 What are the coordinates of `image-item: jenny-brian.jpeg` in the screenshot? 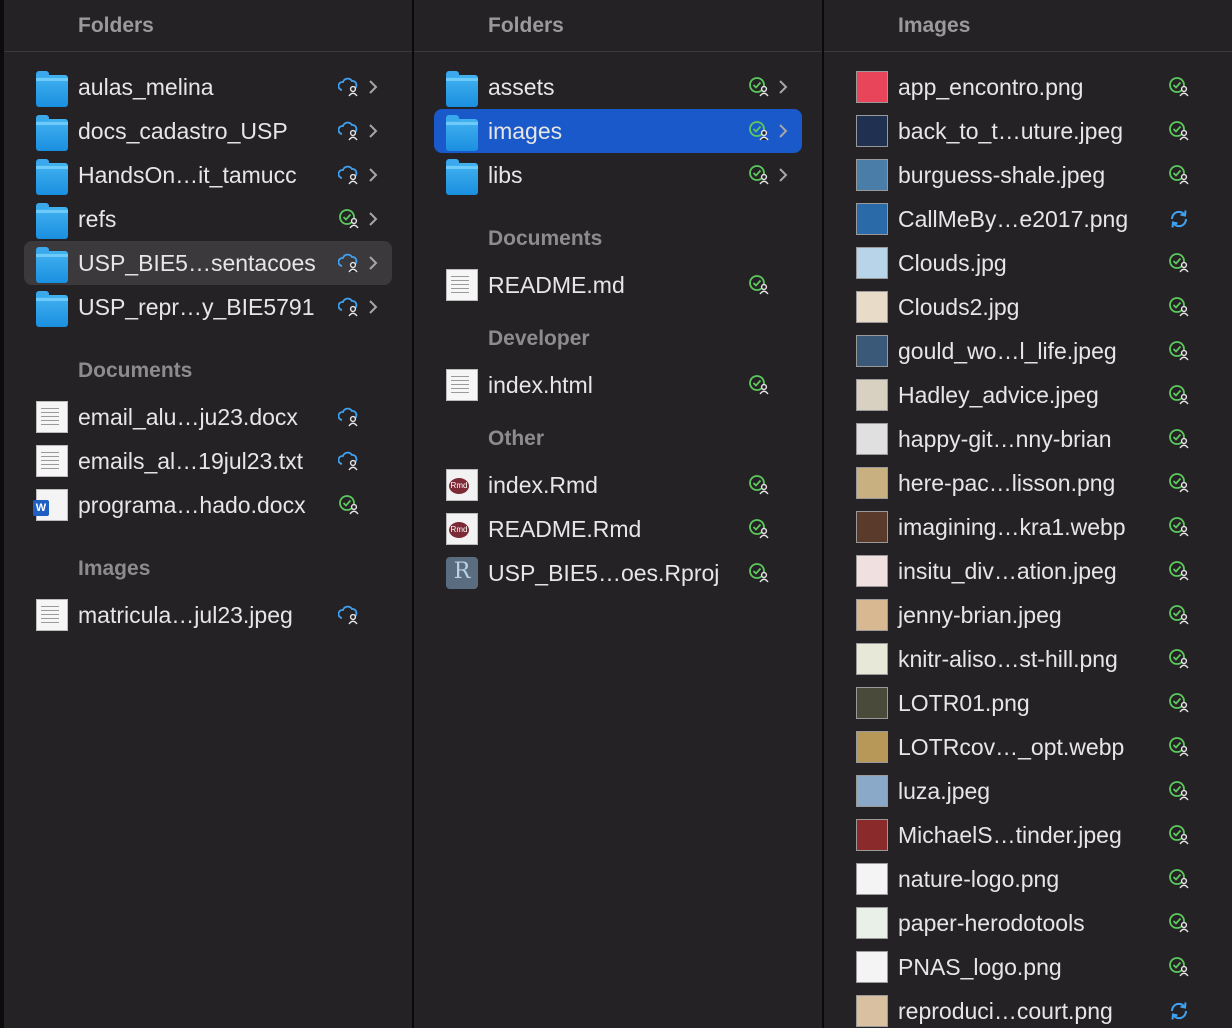 It's located at (1034, 615).